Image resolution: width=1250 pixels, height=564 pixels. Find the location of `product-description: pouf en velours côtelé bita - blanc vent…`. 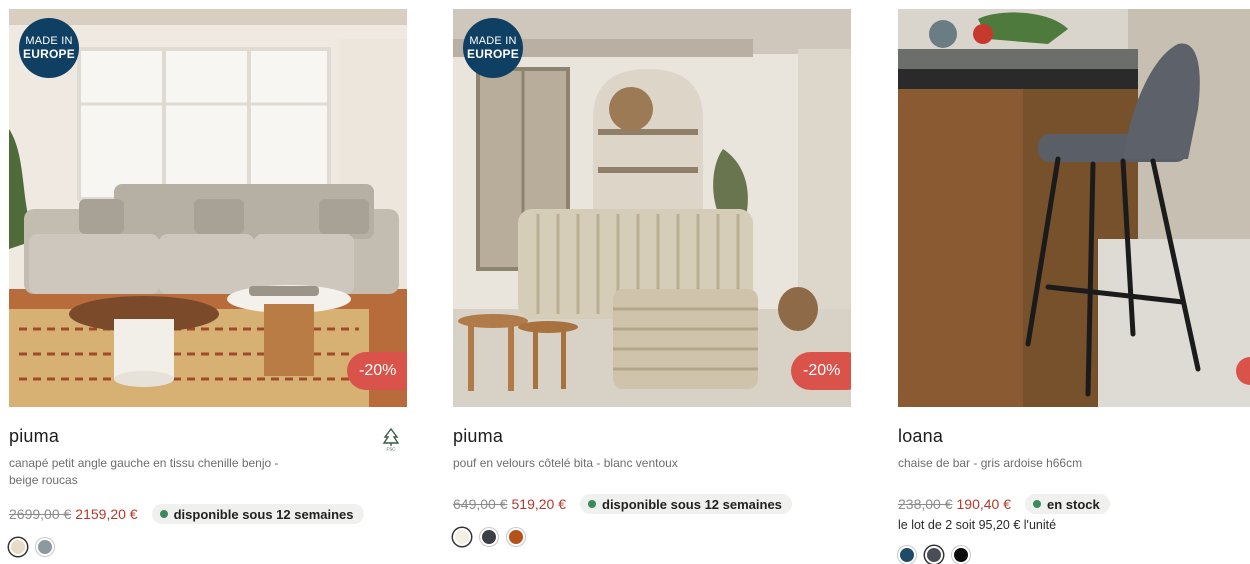

product-description: pouf en velours côtelé bita - blanc vent… is located at coordinates (565, 463).